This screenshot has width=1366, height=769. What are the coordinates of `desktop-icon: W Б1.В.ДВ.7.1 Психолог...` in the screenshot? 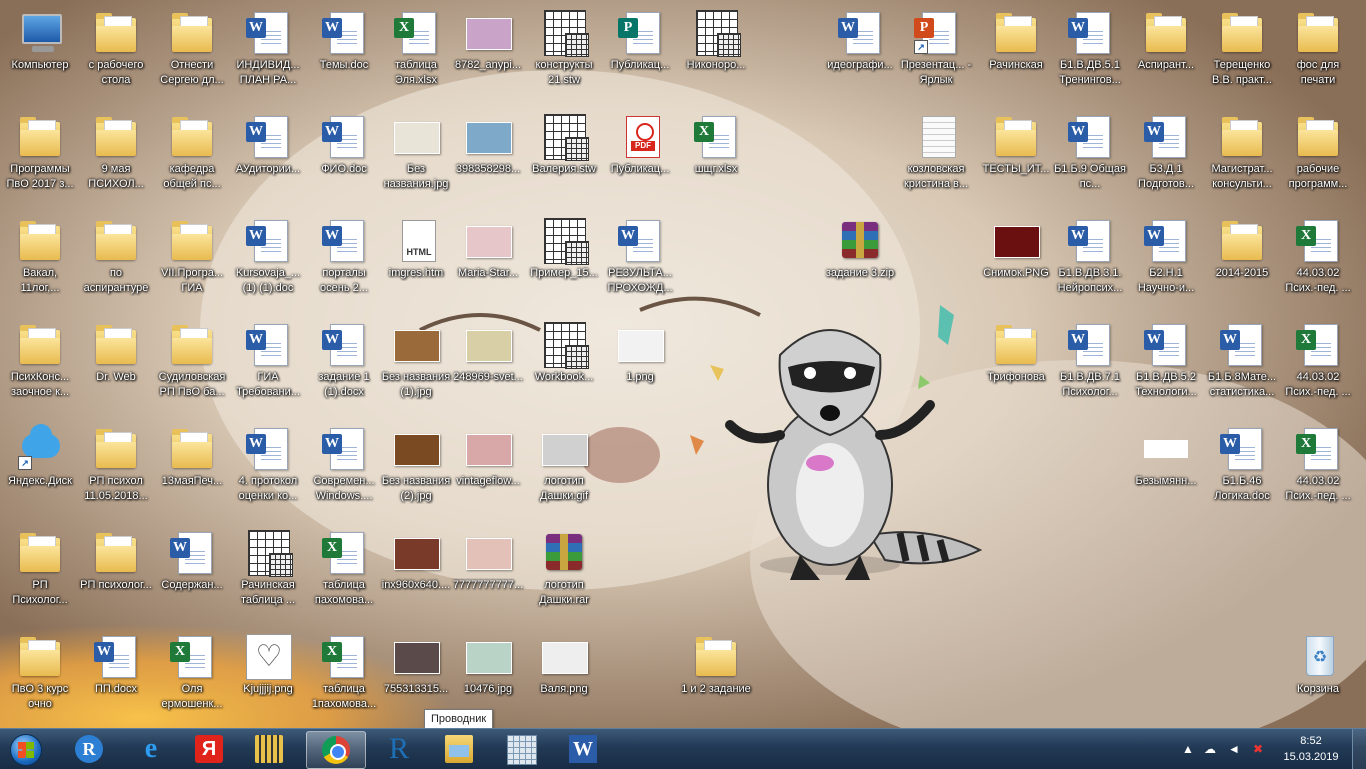 It's located at (1090, 368).